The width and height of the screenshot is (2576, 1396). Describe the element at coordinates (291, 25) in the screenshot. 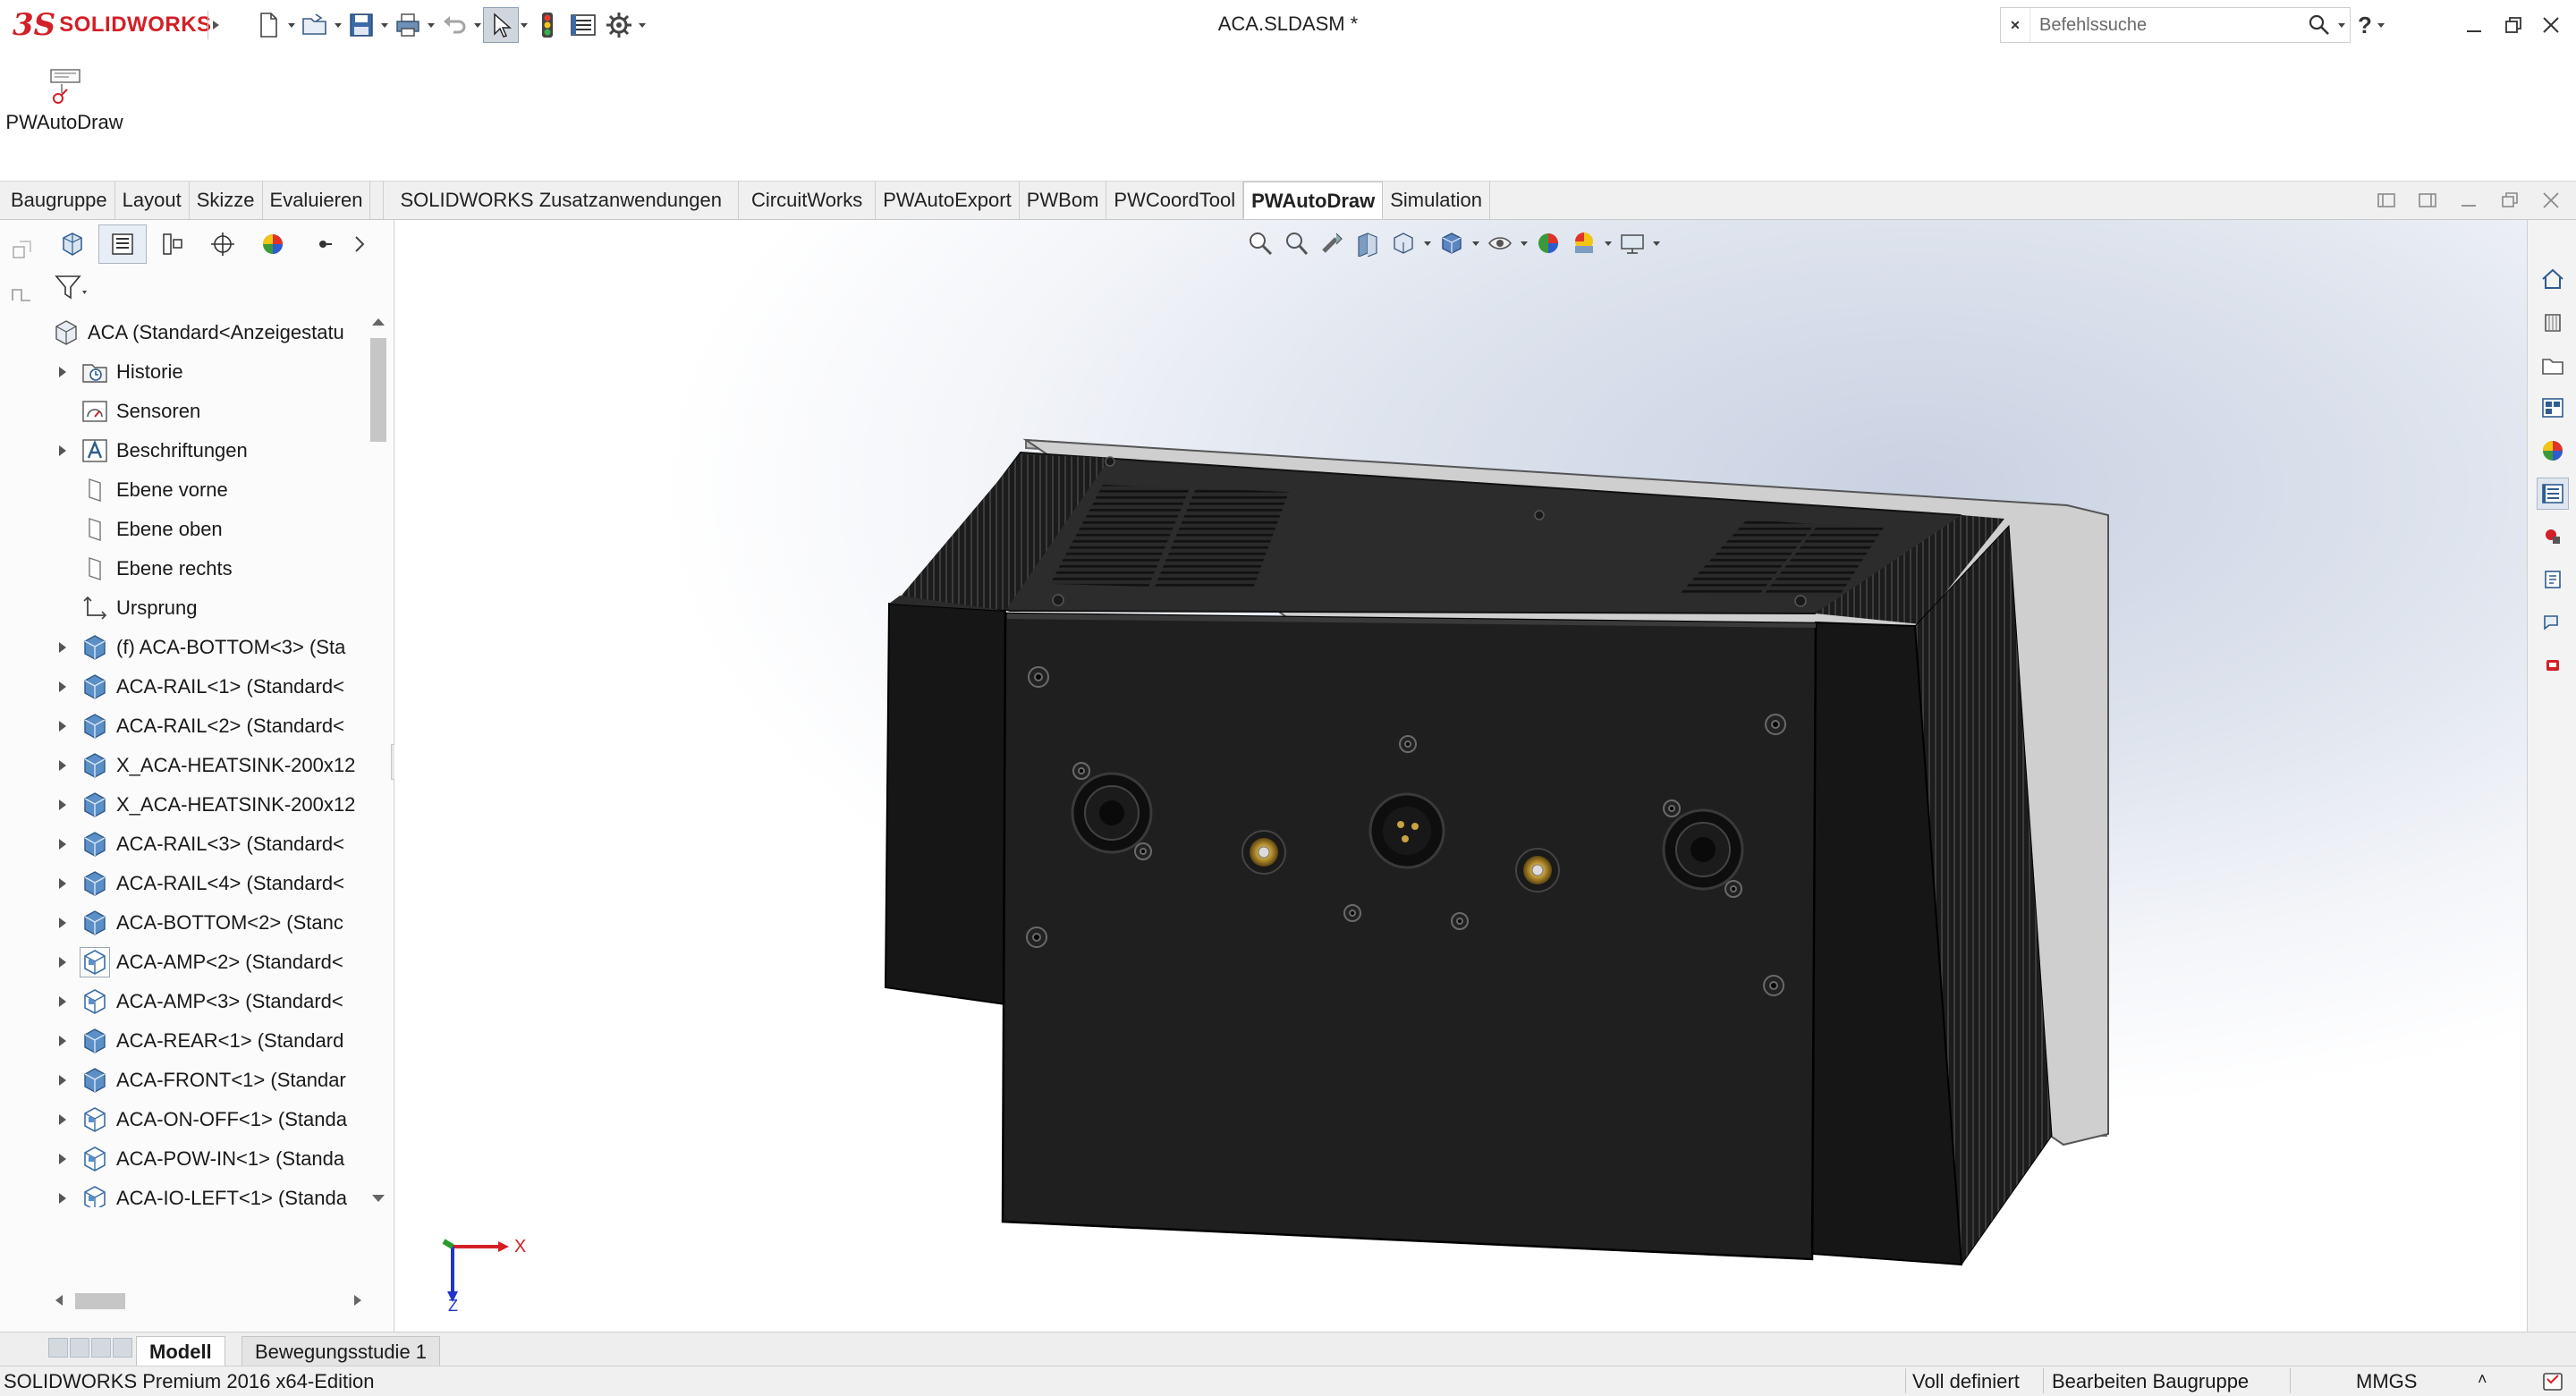

I see `new-document-dropdown` at that location.